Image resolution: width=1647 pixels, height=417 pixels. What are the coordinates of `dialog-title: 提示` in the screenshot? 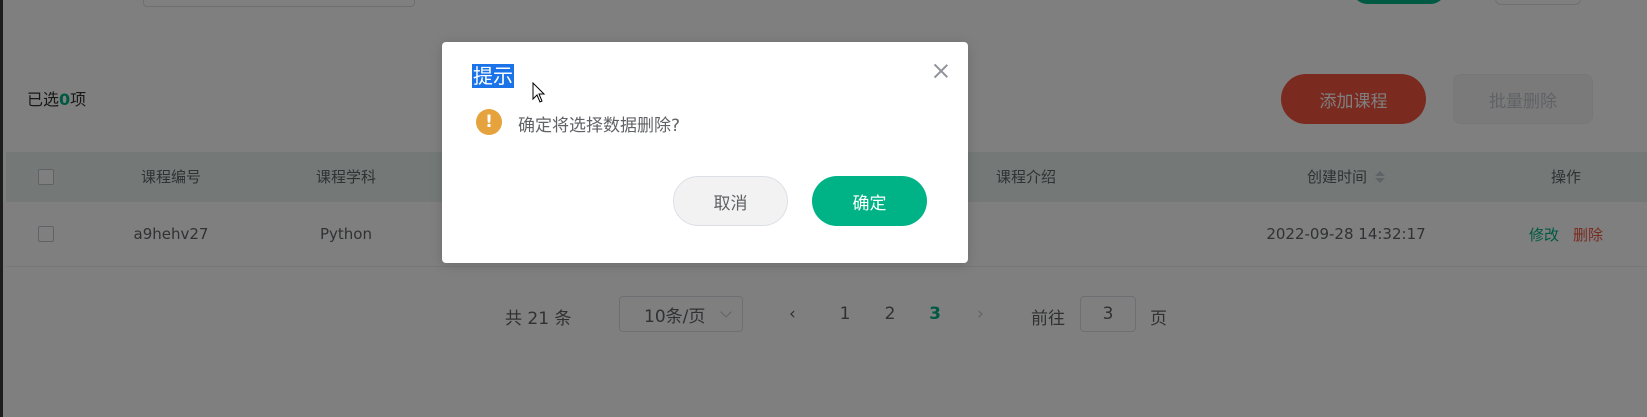 It's located at (493, 74).